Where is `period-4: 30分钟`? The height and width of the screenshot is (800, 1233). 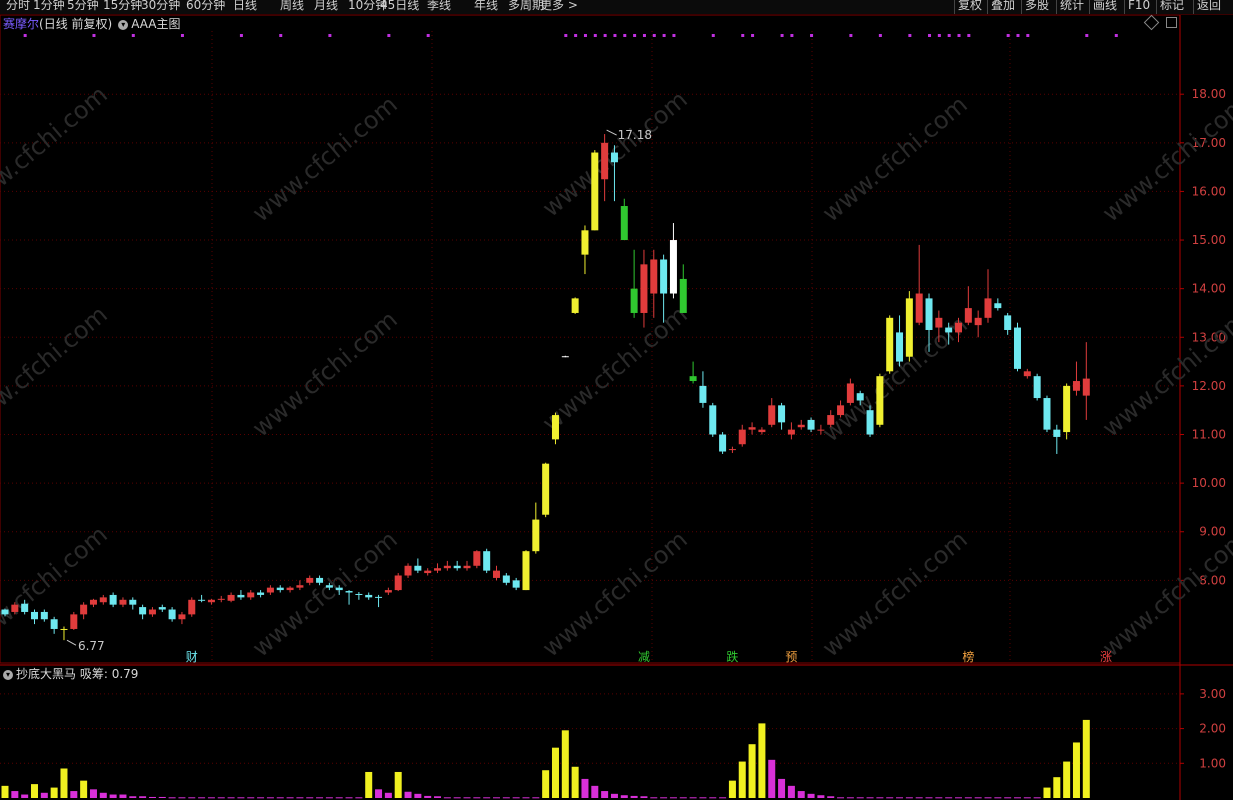 period-4: 30分钟 is located at coordinates (160, 6).